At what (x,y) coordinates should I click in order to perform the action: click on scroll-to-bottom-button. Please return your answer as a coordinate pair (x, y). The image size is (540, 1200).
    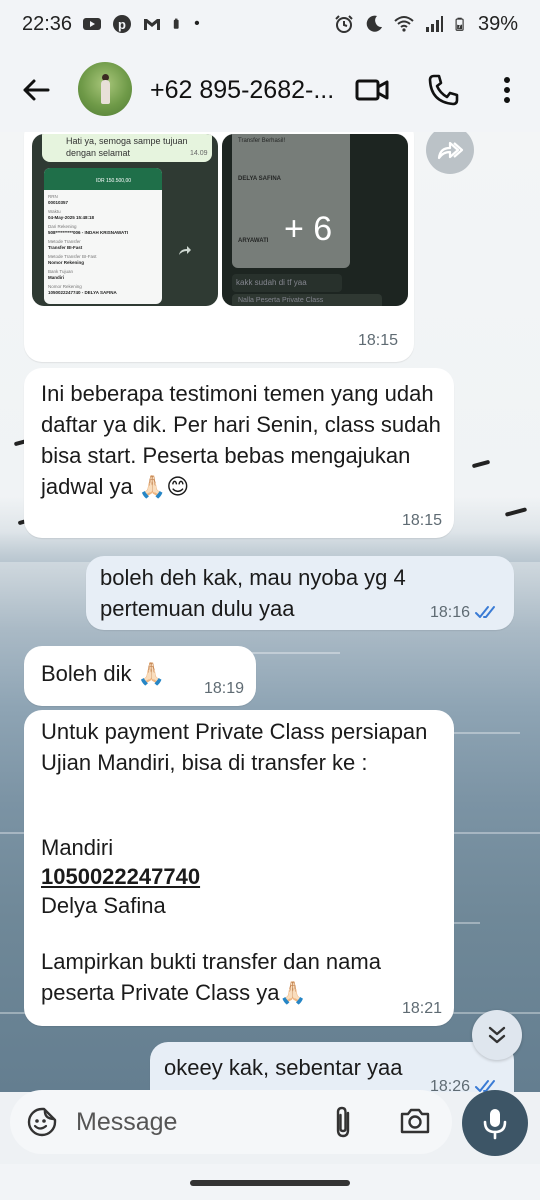
    Looking at the image, I should click on (497, 1035).